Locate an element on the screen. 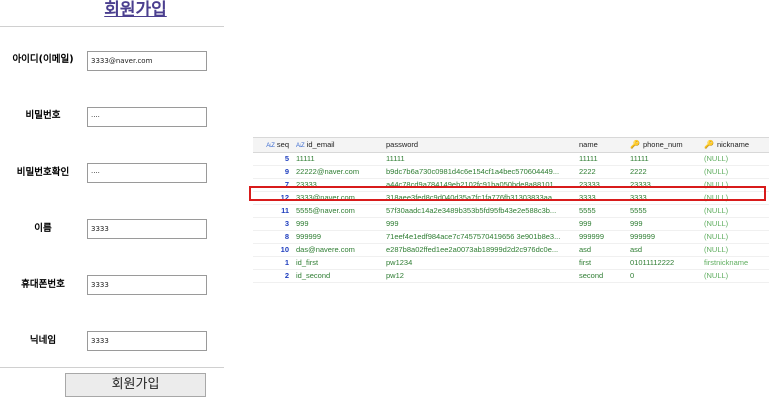 The image size is (773, 401). table-row: 5 11111 11111 11111 11111 (NULL) is located at coordinates (511, 159).